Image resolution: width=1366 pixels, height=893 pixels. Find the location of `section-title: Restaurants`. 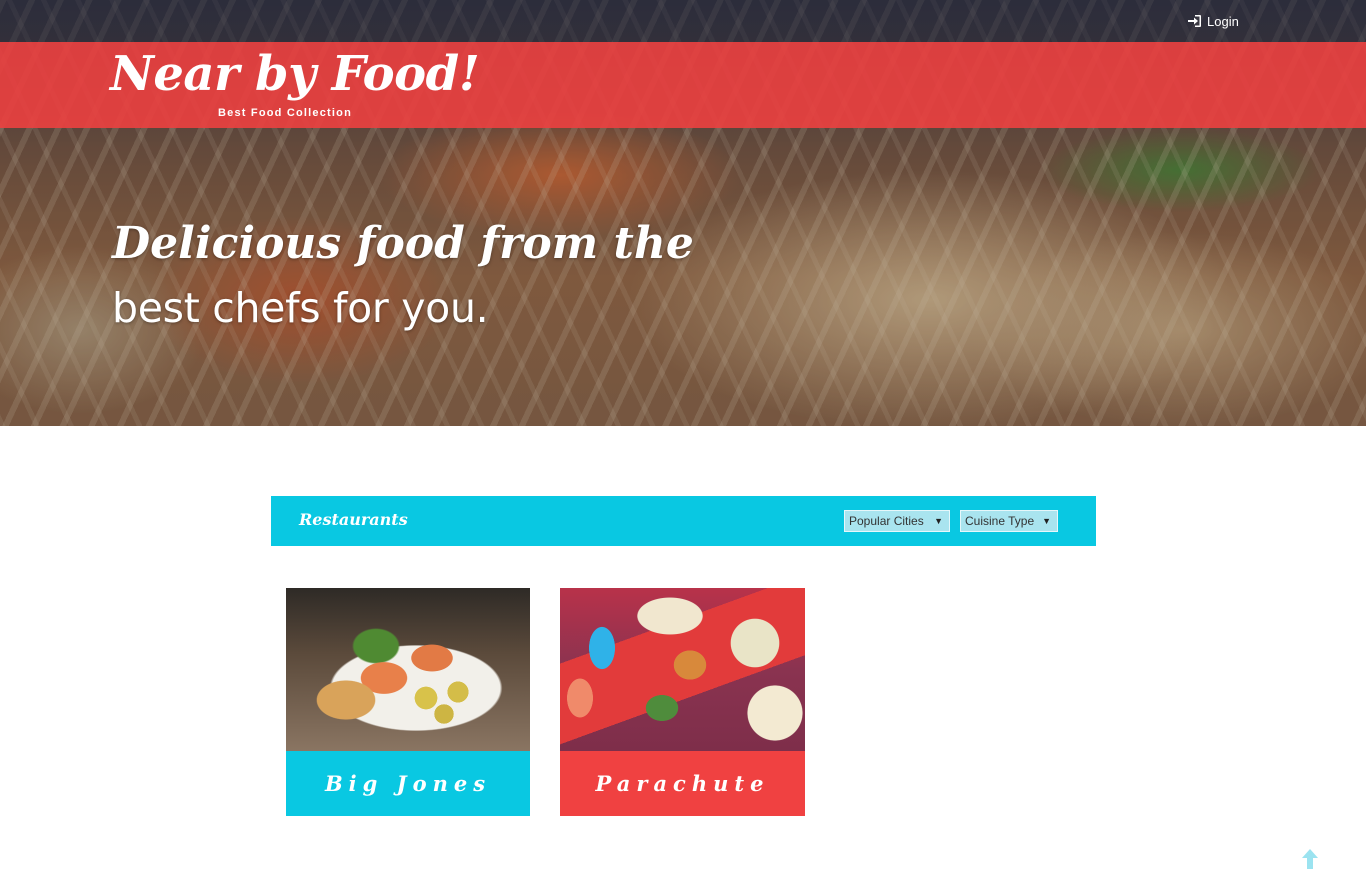

section-title: Restaurants is located at coordinates (353, 519).